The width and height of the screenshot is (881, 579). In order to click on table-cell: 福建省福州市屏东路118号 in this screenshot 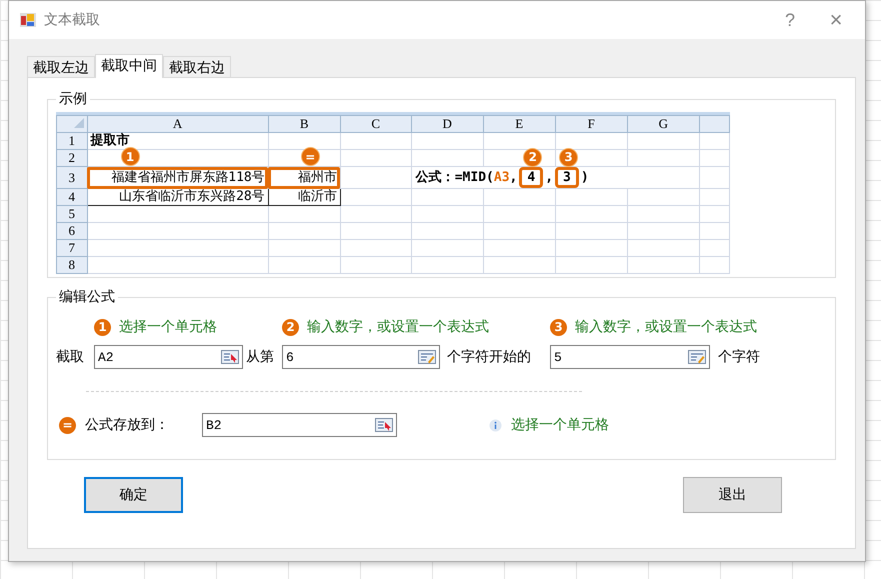, I will do `click(188, 177)`.